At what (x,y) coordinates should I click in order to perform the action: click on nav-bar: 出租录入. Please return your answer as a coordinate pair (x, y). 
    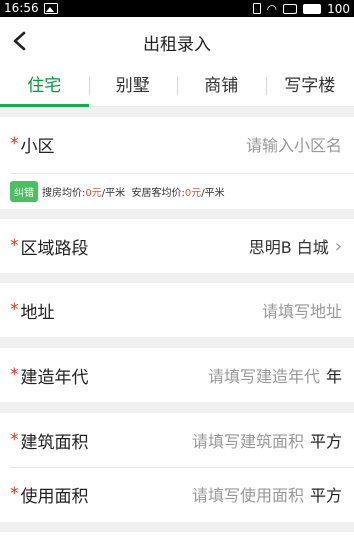
    Looking at the image, I should click on (177, 41).